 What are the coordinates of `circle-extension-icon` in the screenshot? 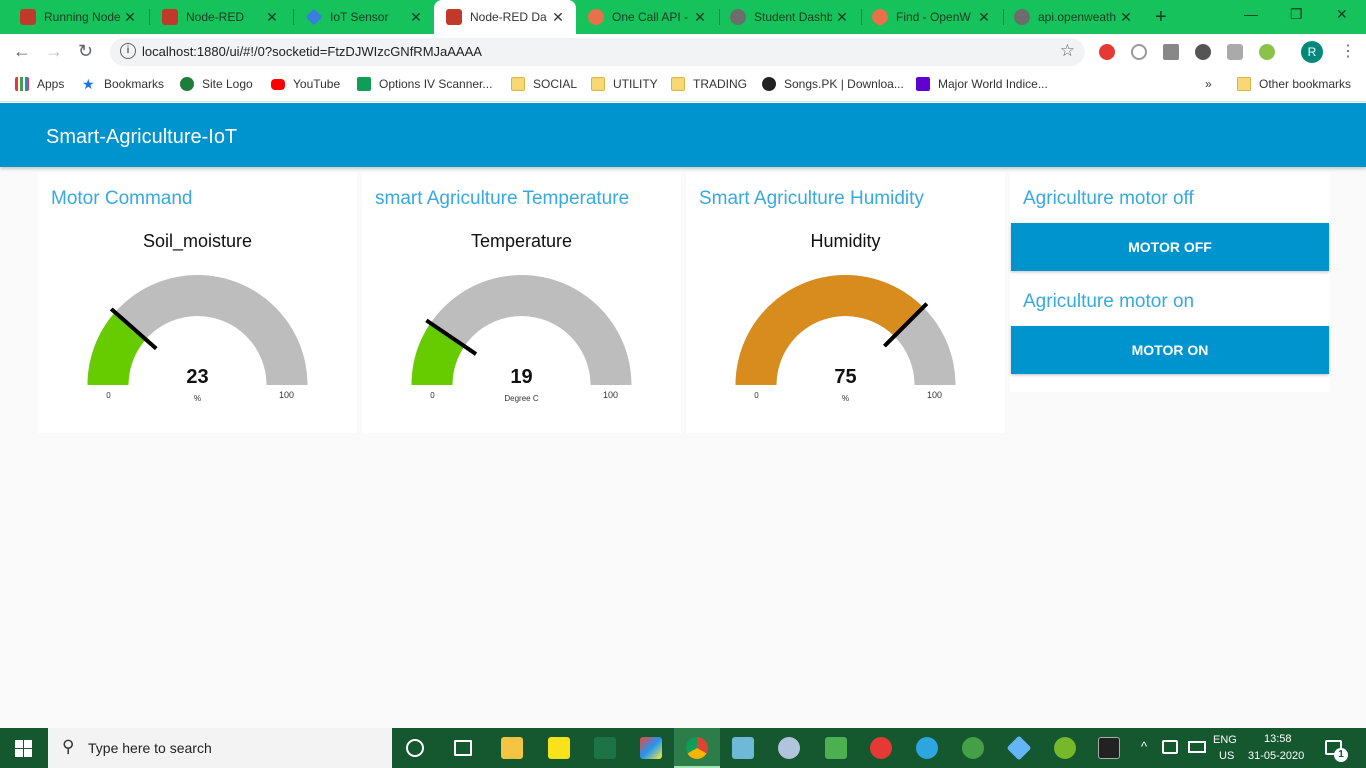 It's located at (1203, 52).